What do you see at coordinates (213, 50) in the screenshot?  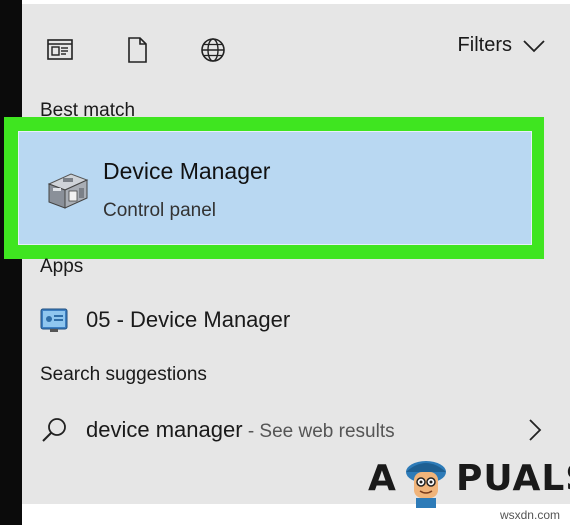 I see `globe-icon` at bounding box center [213, 50].